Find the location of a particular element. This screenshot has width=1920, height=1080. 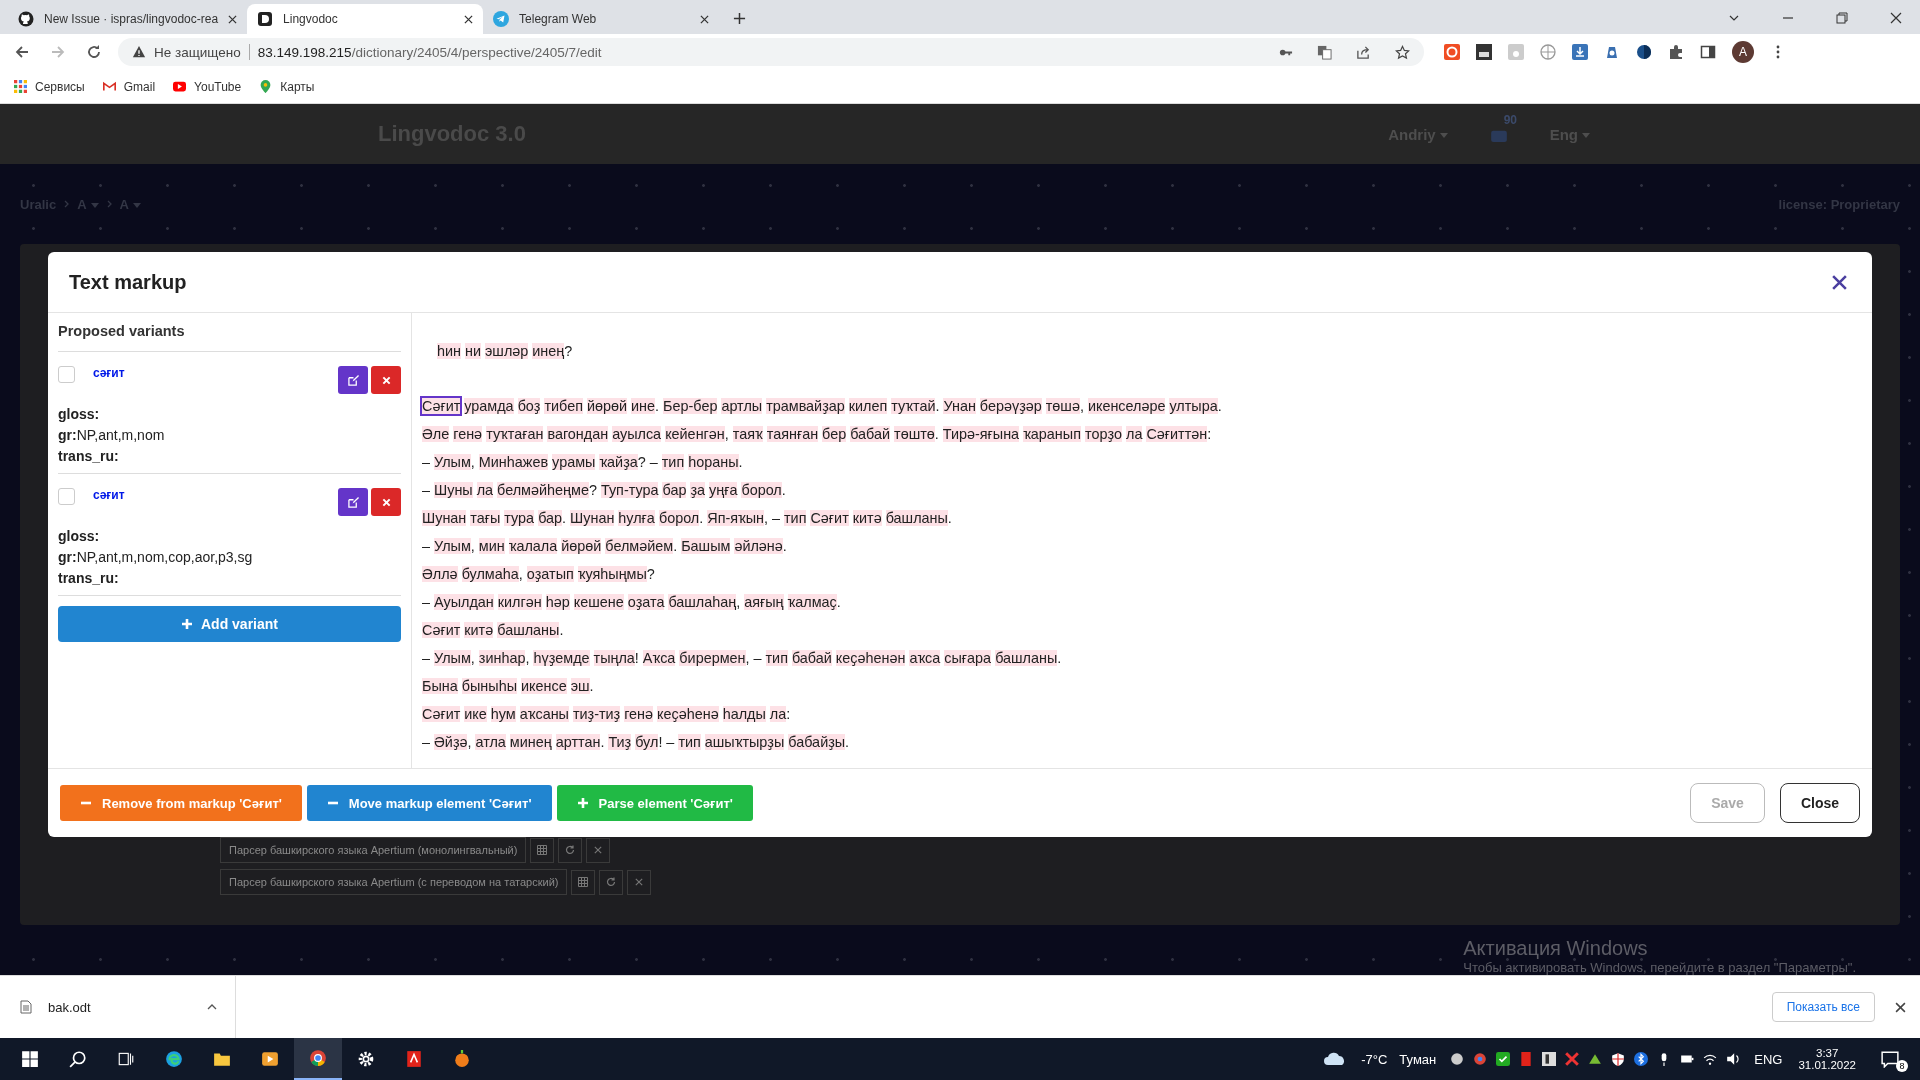

translate-icon is located at coordinates (1324, 52).